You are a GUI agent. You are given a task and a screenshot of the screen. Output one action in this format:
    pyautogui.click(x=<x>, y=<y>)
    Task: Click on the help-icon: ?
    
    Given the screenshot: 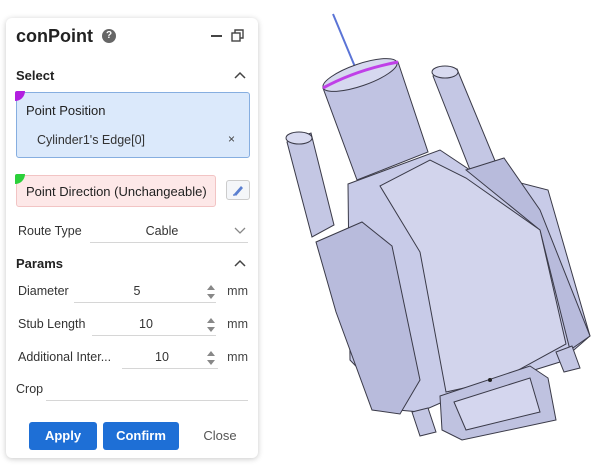 What is the action you would take?
    pyautogui.click(x=109, y=36)
    